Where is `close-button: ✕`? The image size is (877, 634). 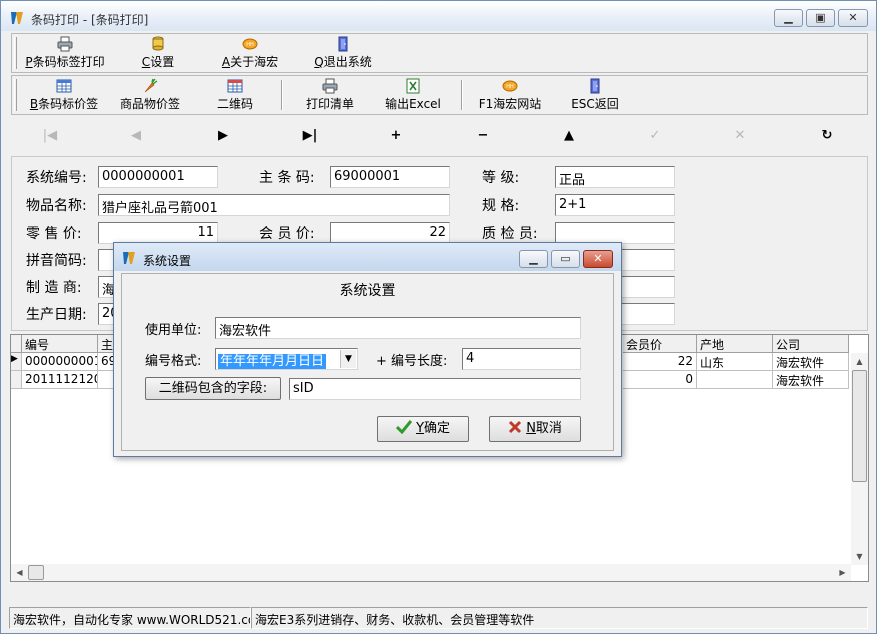 close-button: ✕ is located at coordinates (853, 18).